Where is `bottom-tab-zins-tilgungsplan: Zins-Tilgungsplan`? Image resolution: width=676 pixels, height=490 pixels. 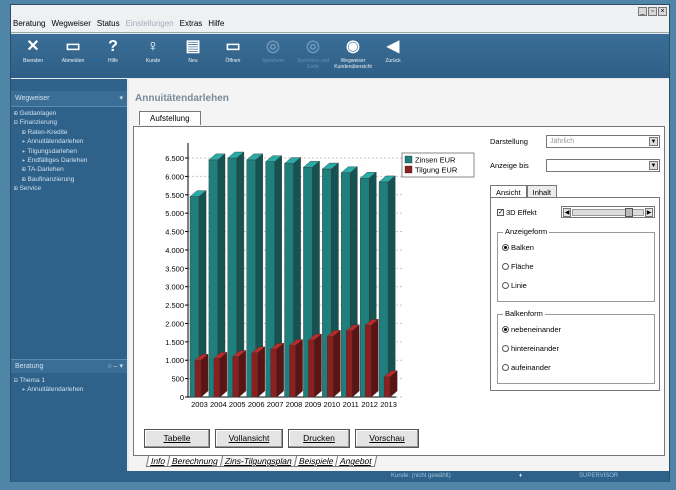 bottom-tab-zins-tilgungsplan: Zins-Tilgungsplan is located at coordinates (258, 461).